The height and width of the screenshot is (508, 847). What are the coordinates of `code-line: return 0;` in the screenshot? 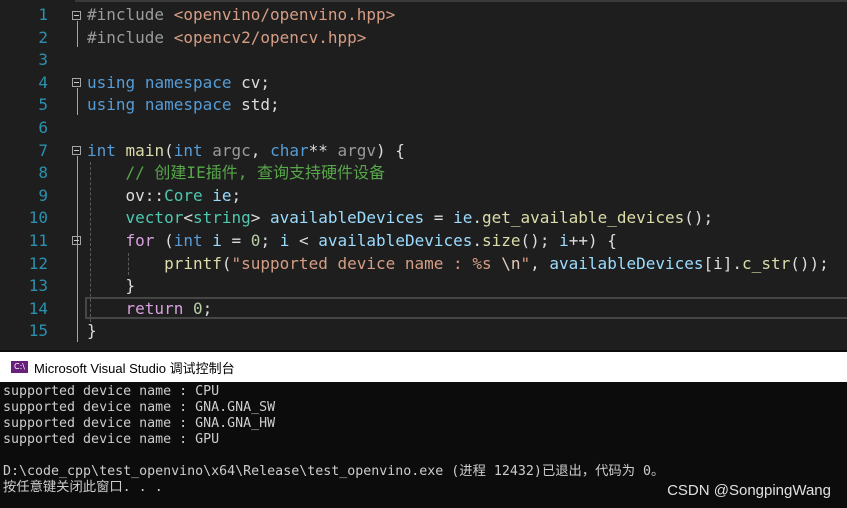 It's located at (150, 309).